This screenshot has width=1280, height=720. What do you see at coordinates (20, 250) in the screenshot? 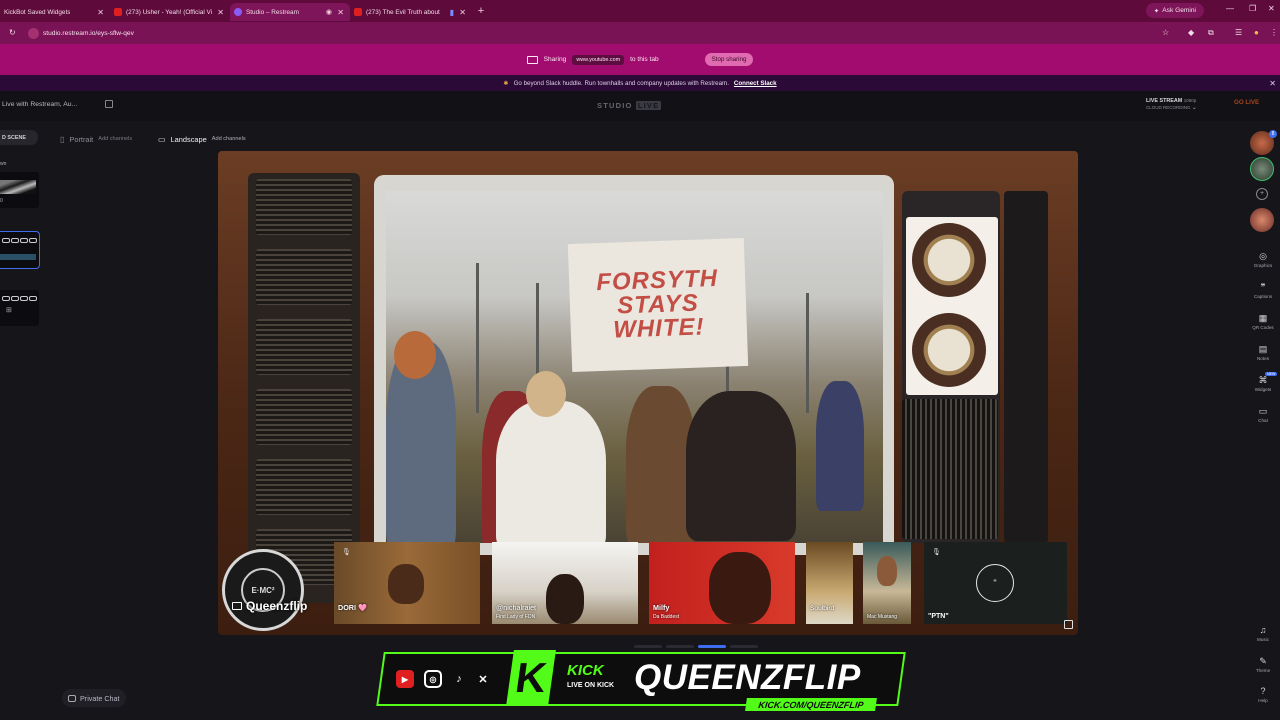
I see `scene-thumbnail-selected` at bounding box center [20, 250].